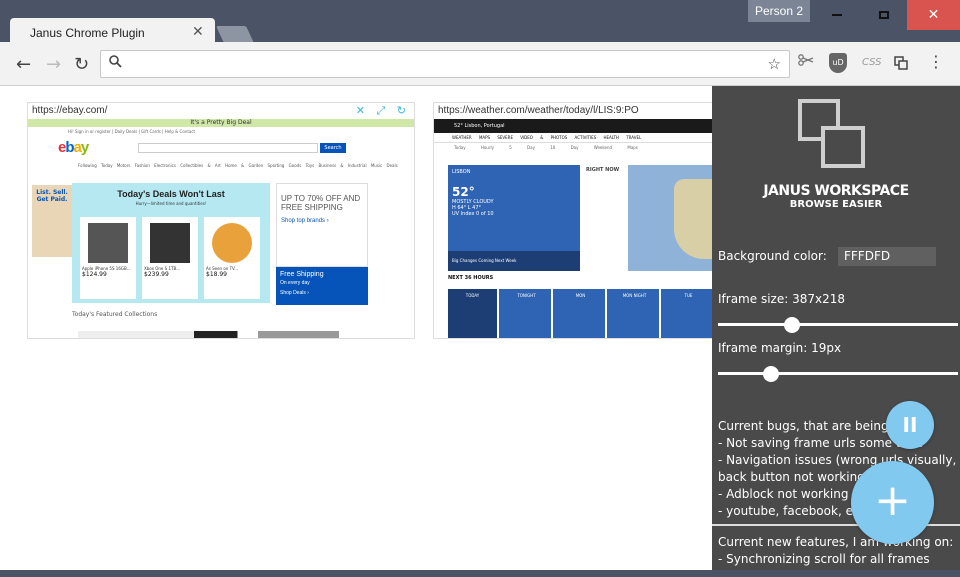 Image resolution: width=960 pixels, height=577 pixels. I want to click on deal-item-price: $239.99, so click(156, 274).